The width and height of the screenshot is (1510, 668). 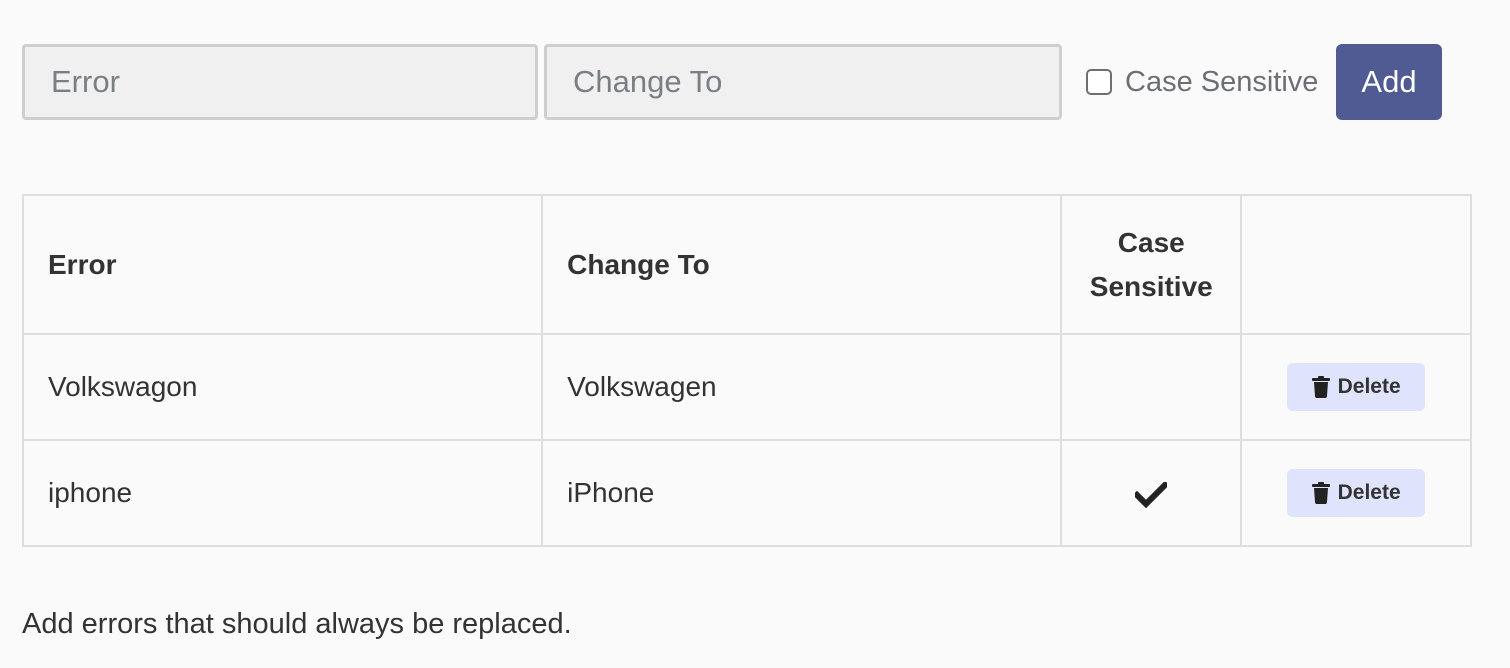 I want to click on case-sensitive-label: Case Sensitive, so click(x=1222, y=81).